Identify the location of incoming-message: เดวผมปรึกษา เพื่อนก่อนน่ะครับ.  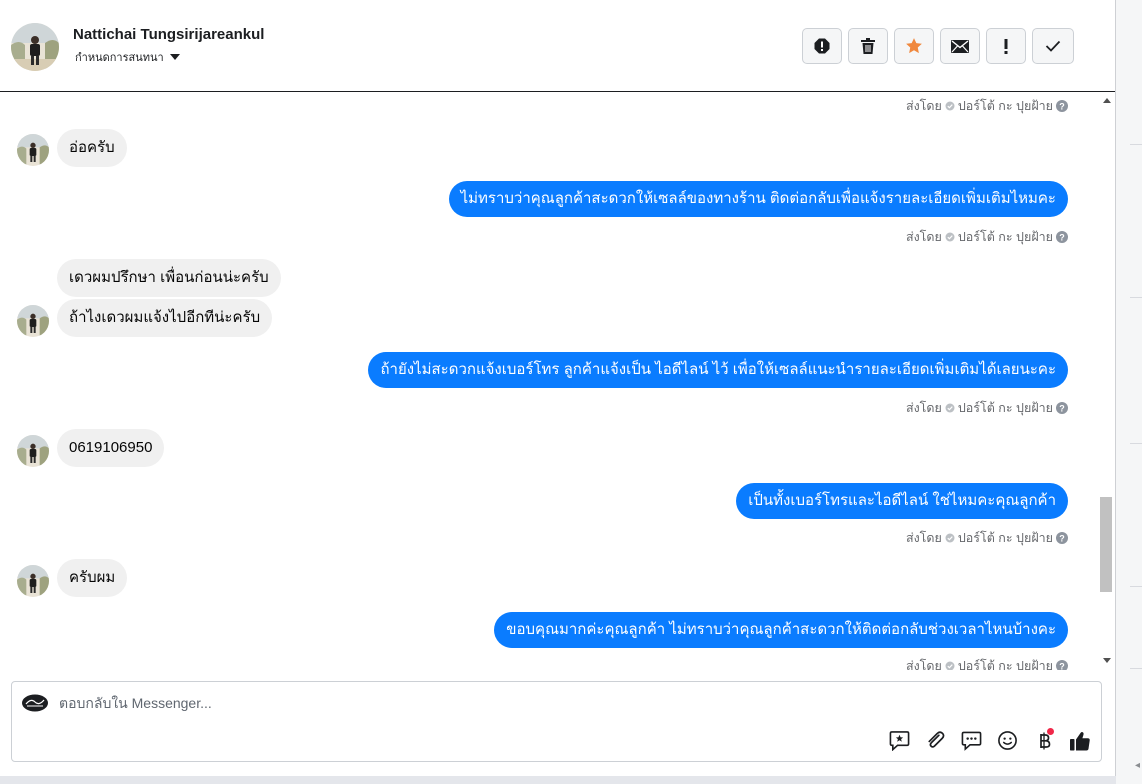
(169, 278).